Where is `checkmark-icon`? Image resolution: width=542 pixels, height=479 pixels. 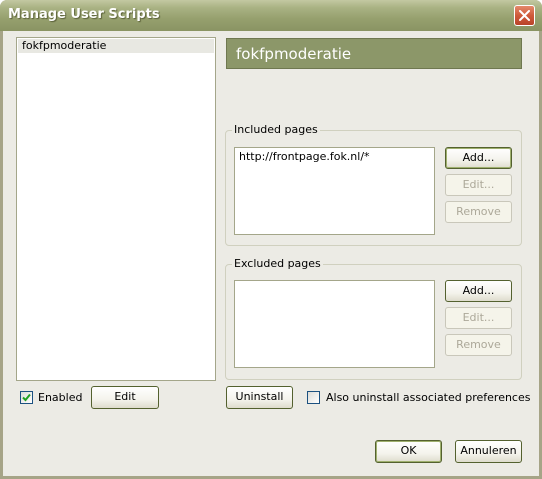 checkmark-icon is located at coordinates (26, 397).